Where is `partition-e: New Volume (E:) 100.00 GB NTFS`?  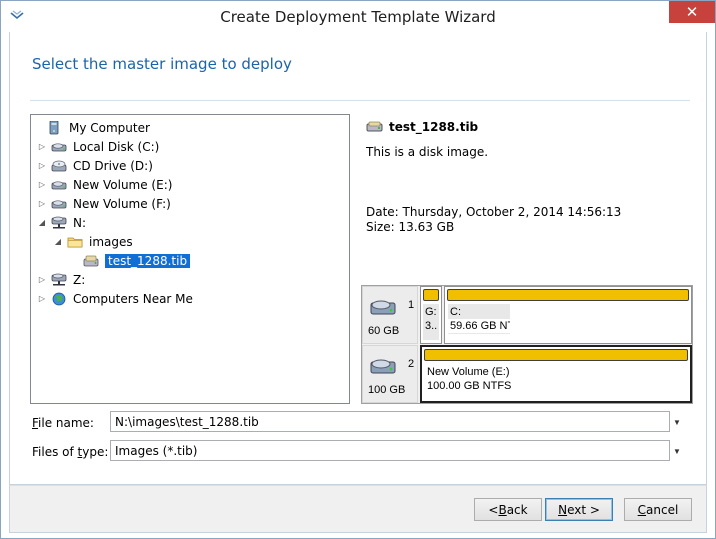 partition-e: New Volume (E:) 100.00 GB NTFS is located at coordinates (556, 374).